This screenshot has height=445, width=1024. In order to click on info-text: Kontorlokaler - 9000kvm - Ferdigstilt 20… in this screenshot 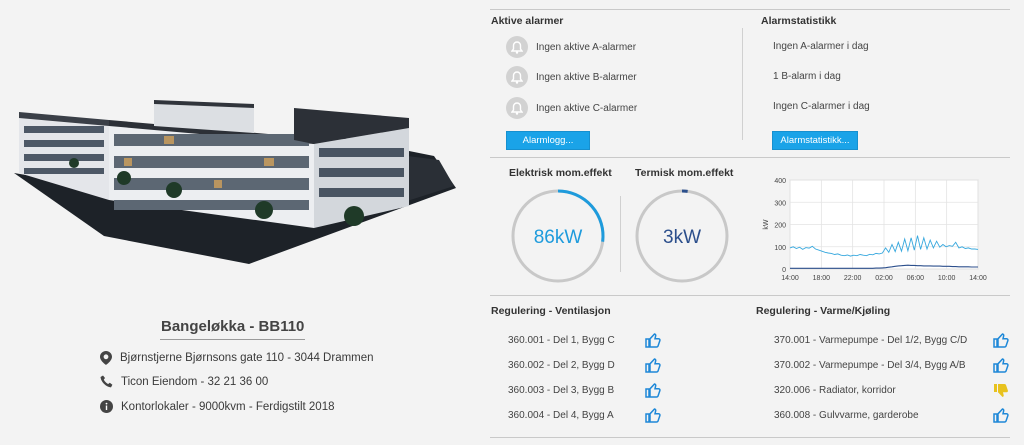, I will do `click(228, 406)`.